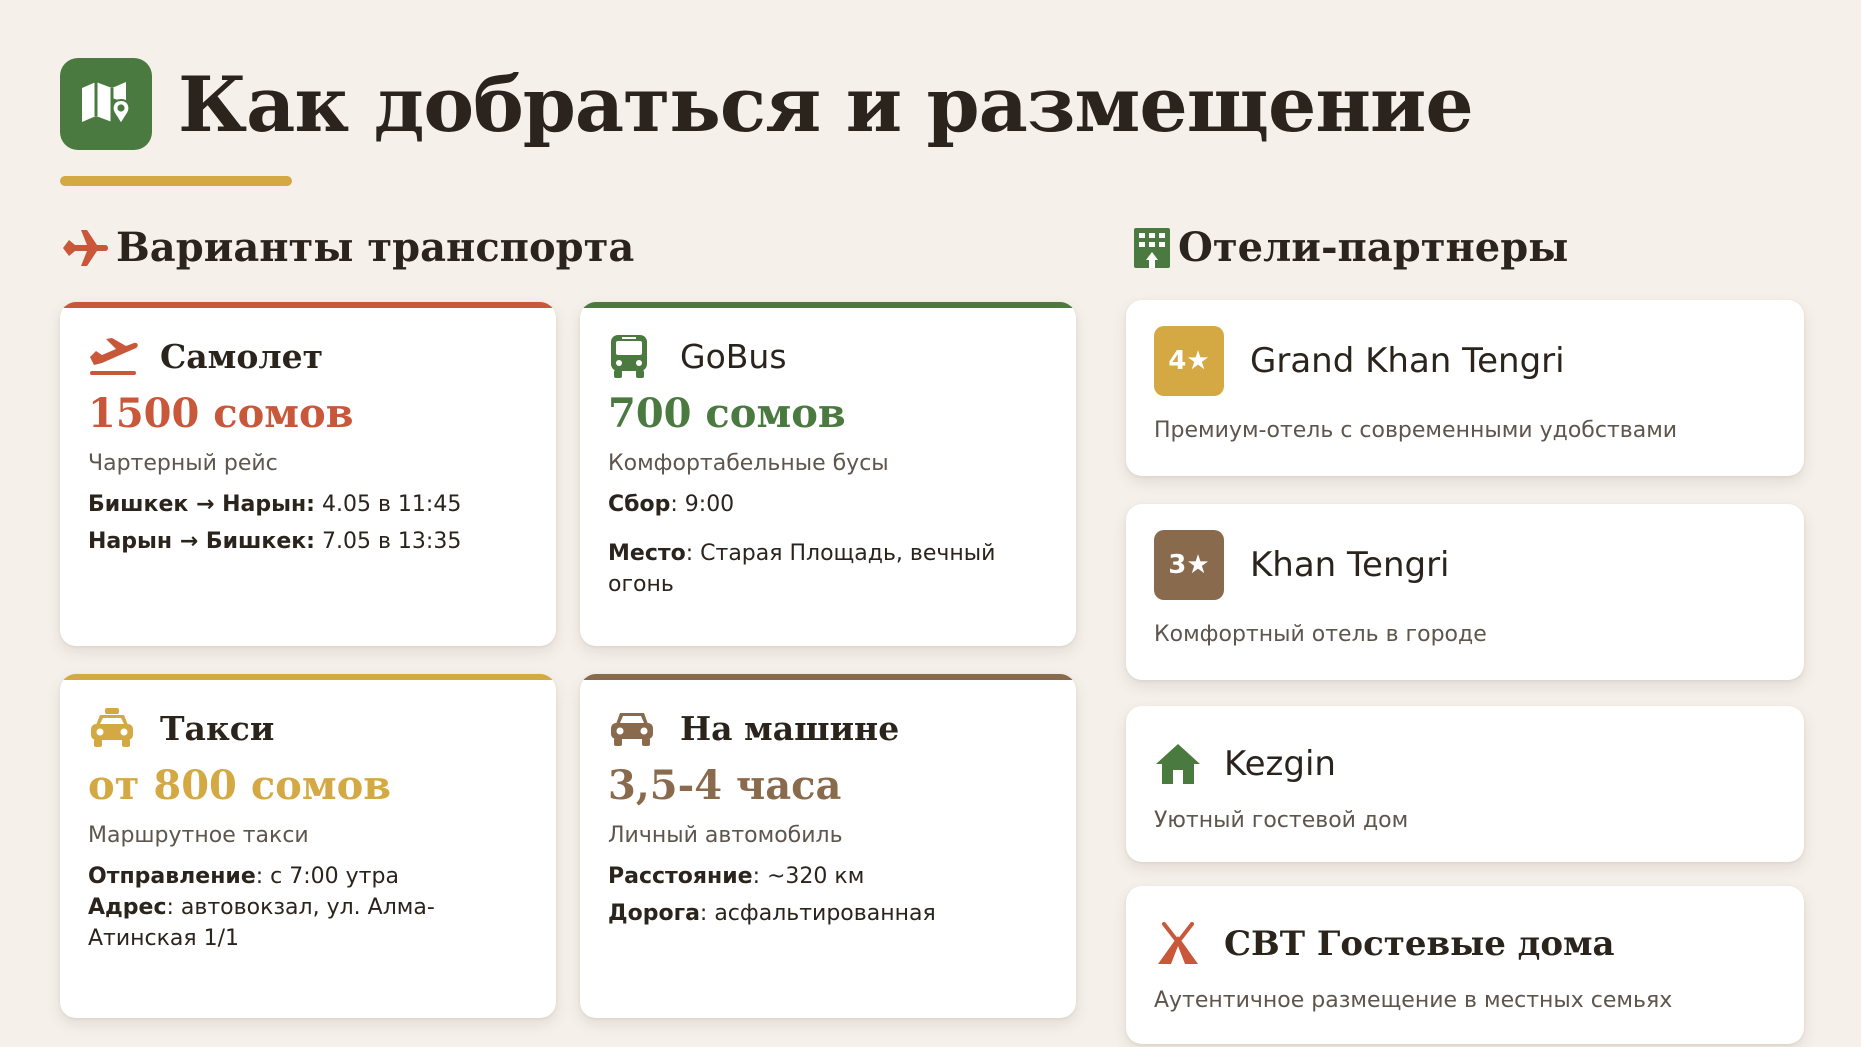  I want to click on hotel-description: Уютный гостевой дом, so click(1281, 820).